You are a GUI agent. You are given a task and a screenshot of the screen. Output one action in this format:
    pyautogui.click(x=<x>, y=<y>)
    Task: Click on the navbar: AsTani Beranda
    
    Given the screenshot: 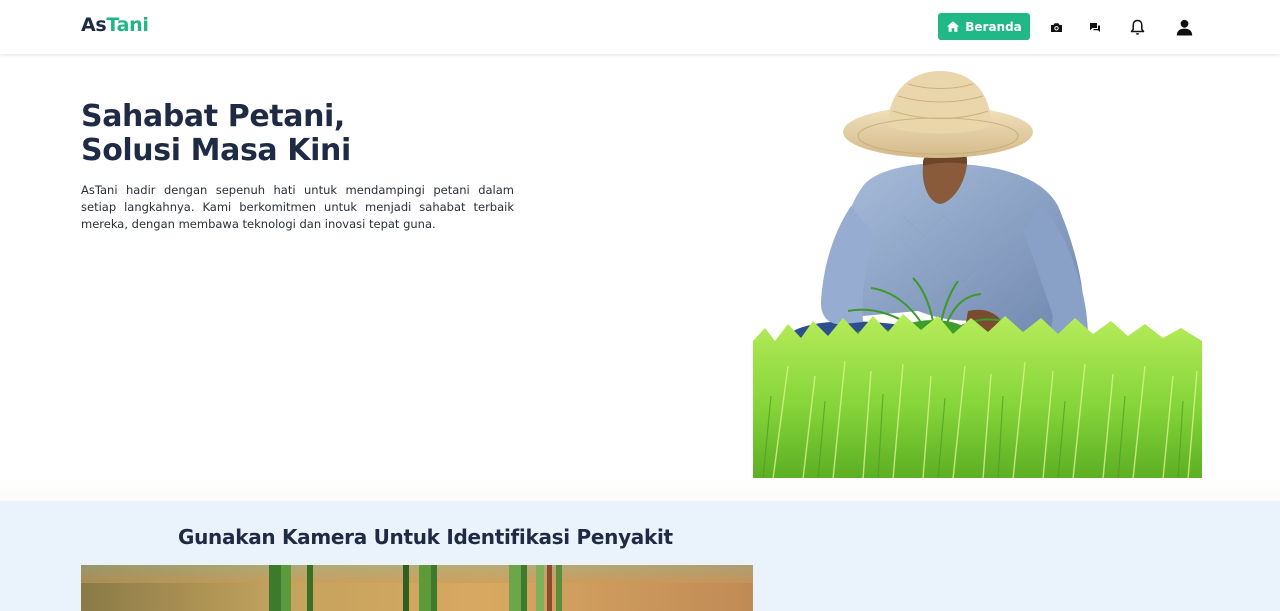 What is the action you would take?
    pyautogui.click(x=640, y=27)
    